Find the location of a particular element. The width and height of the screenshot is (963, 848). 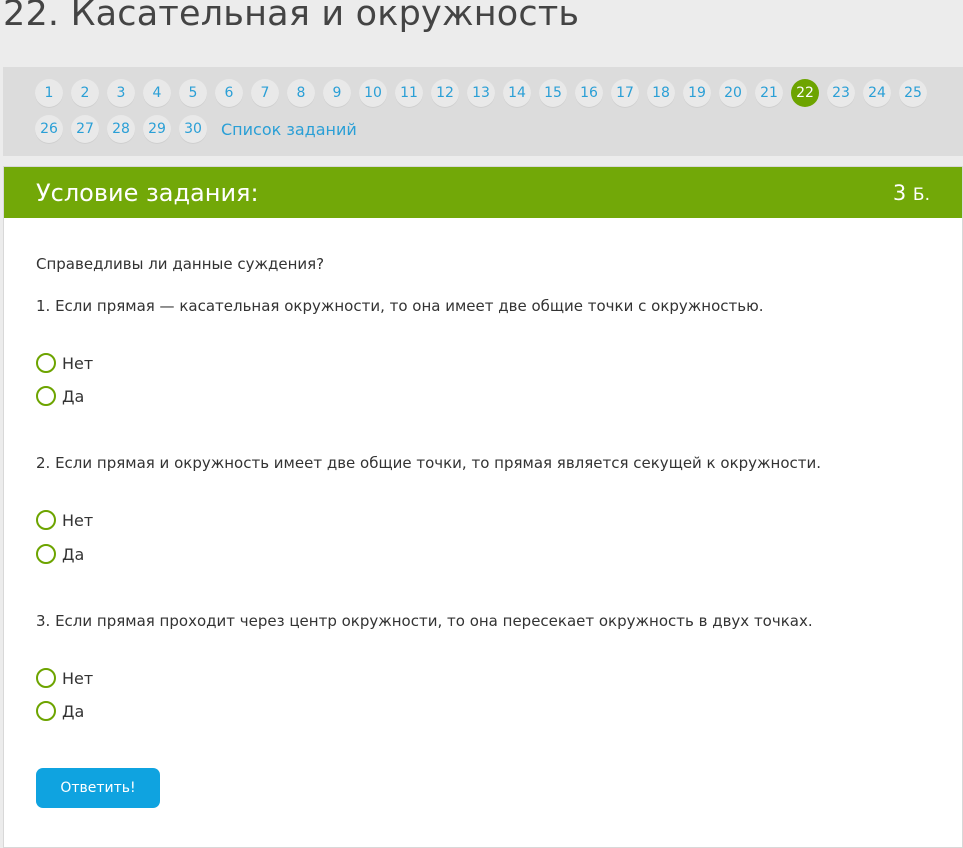

question-2-option-no: Нет is located at coordinates (64, 520).